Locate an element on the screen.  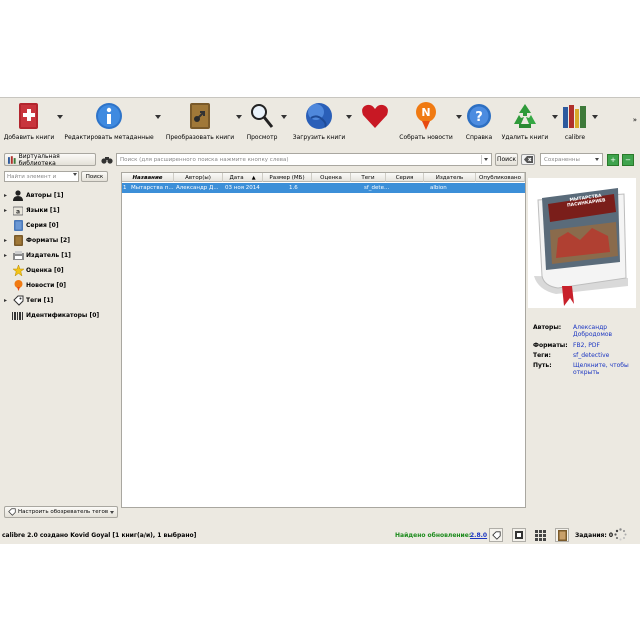
cover-browser-toggle-button is located at coordinates (519, 535).